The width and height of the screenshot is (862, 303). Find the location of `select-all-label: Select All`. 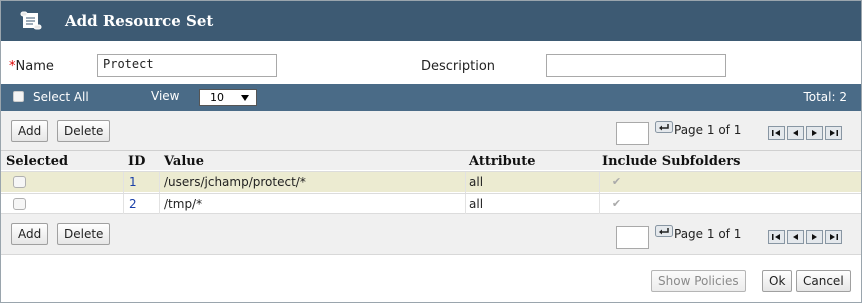

select-all-label: Select All is located at coordinates (61, 97).